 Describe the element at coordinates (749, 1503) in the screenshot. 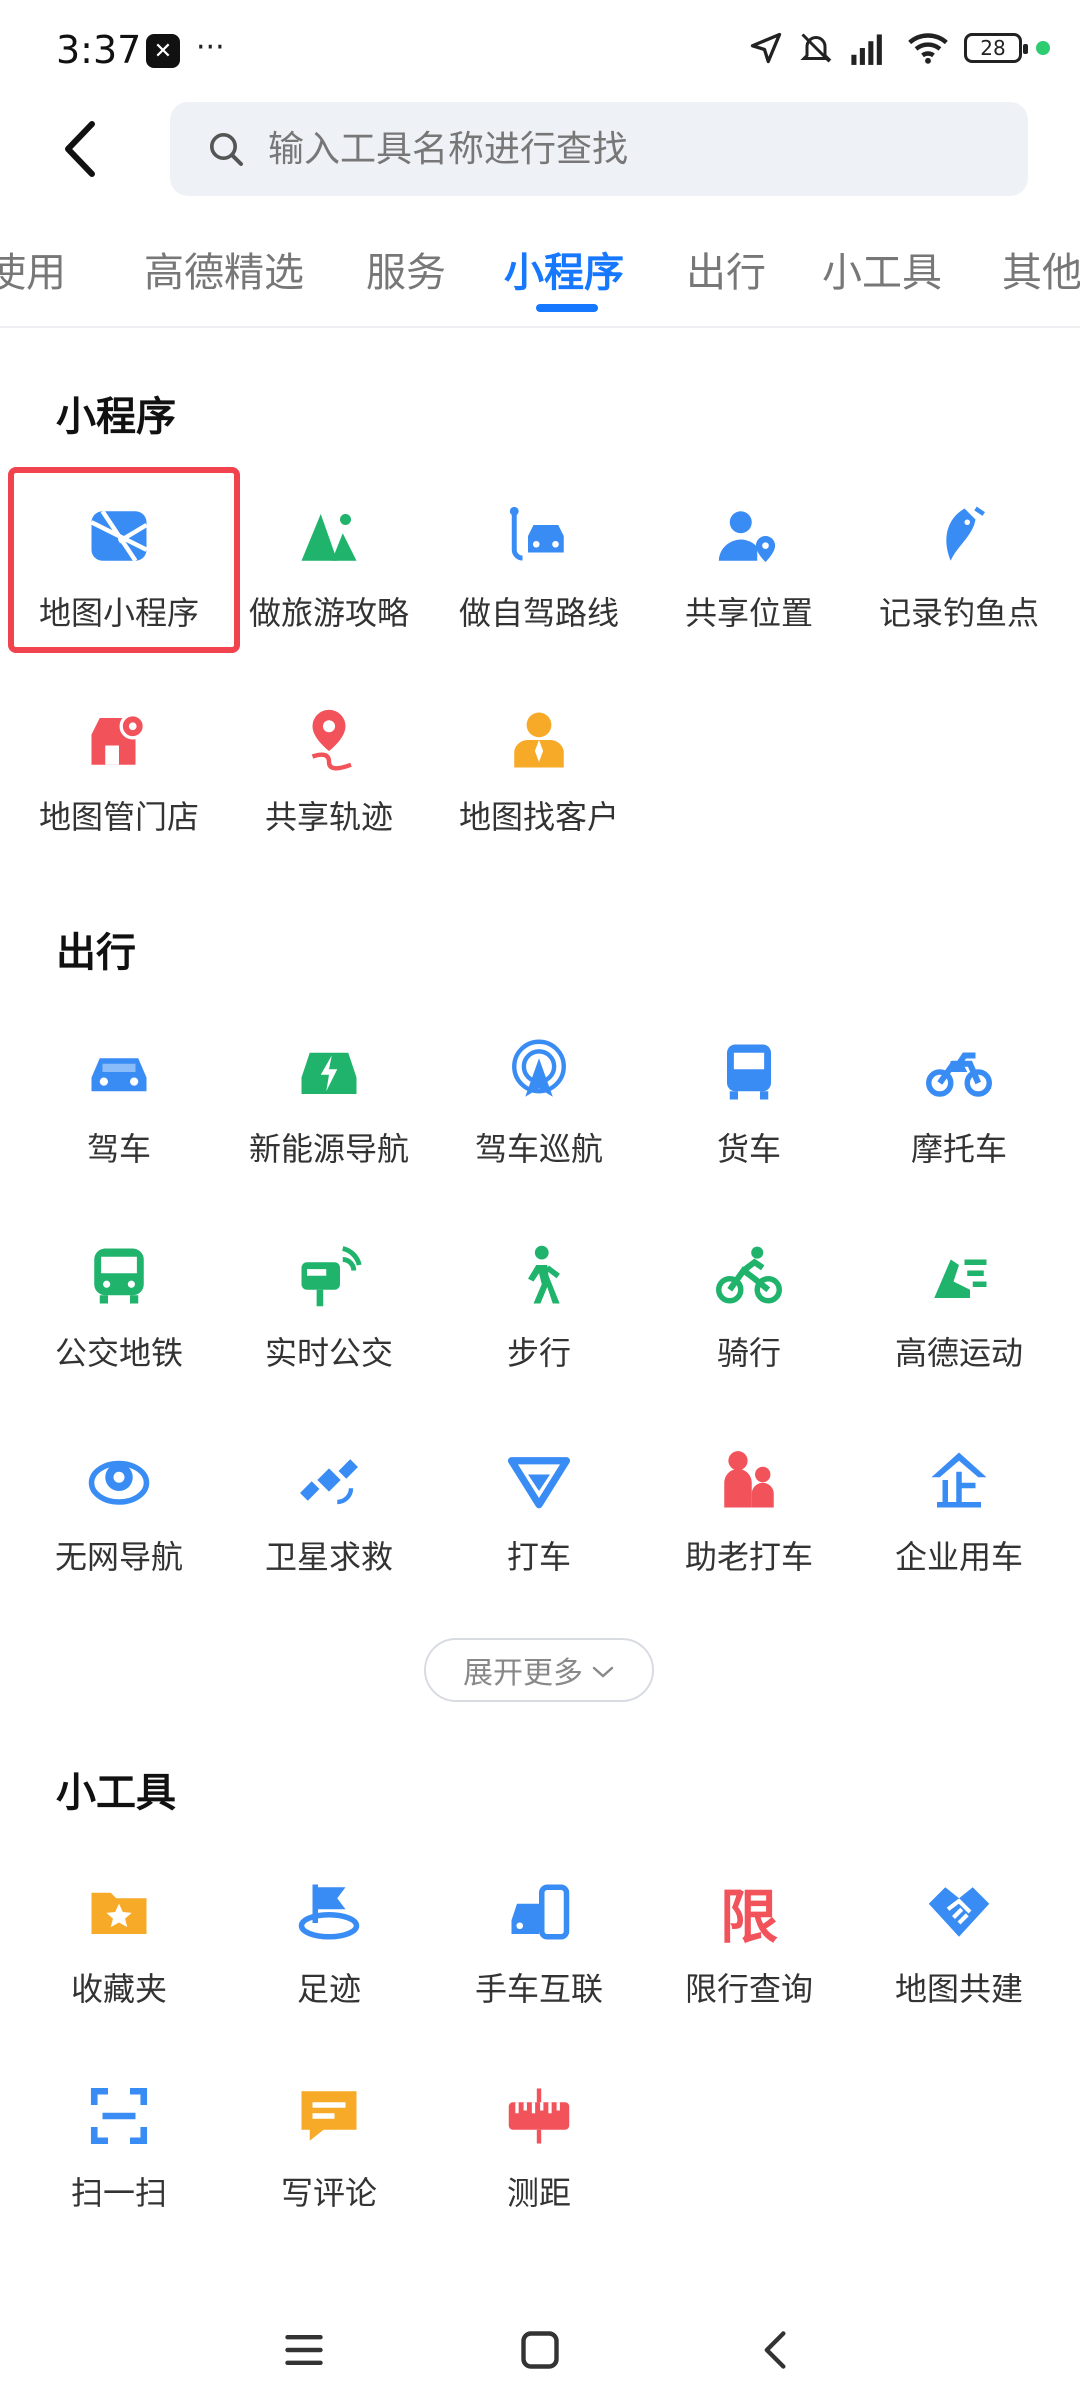

I see `tool-elderly-taxi: 助老打车` at that location.